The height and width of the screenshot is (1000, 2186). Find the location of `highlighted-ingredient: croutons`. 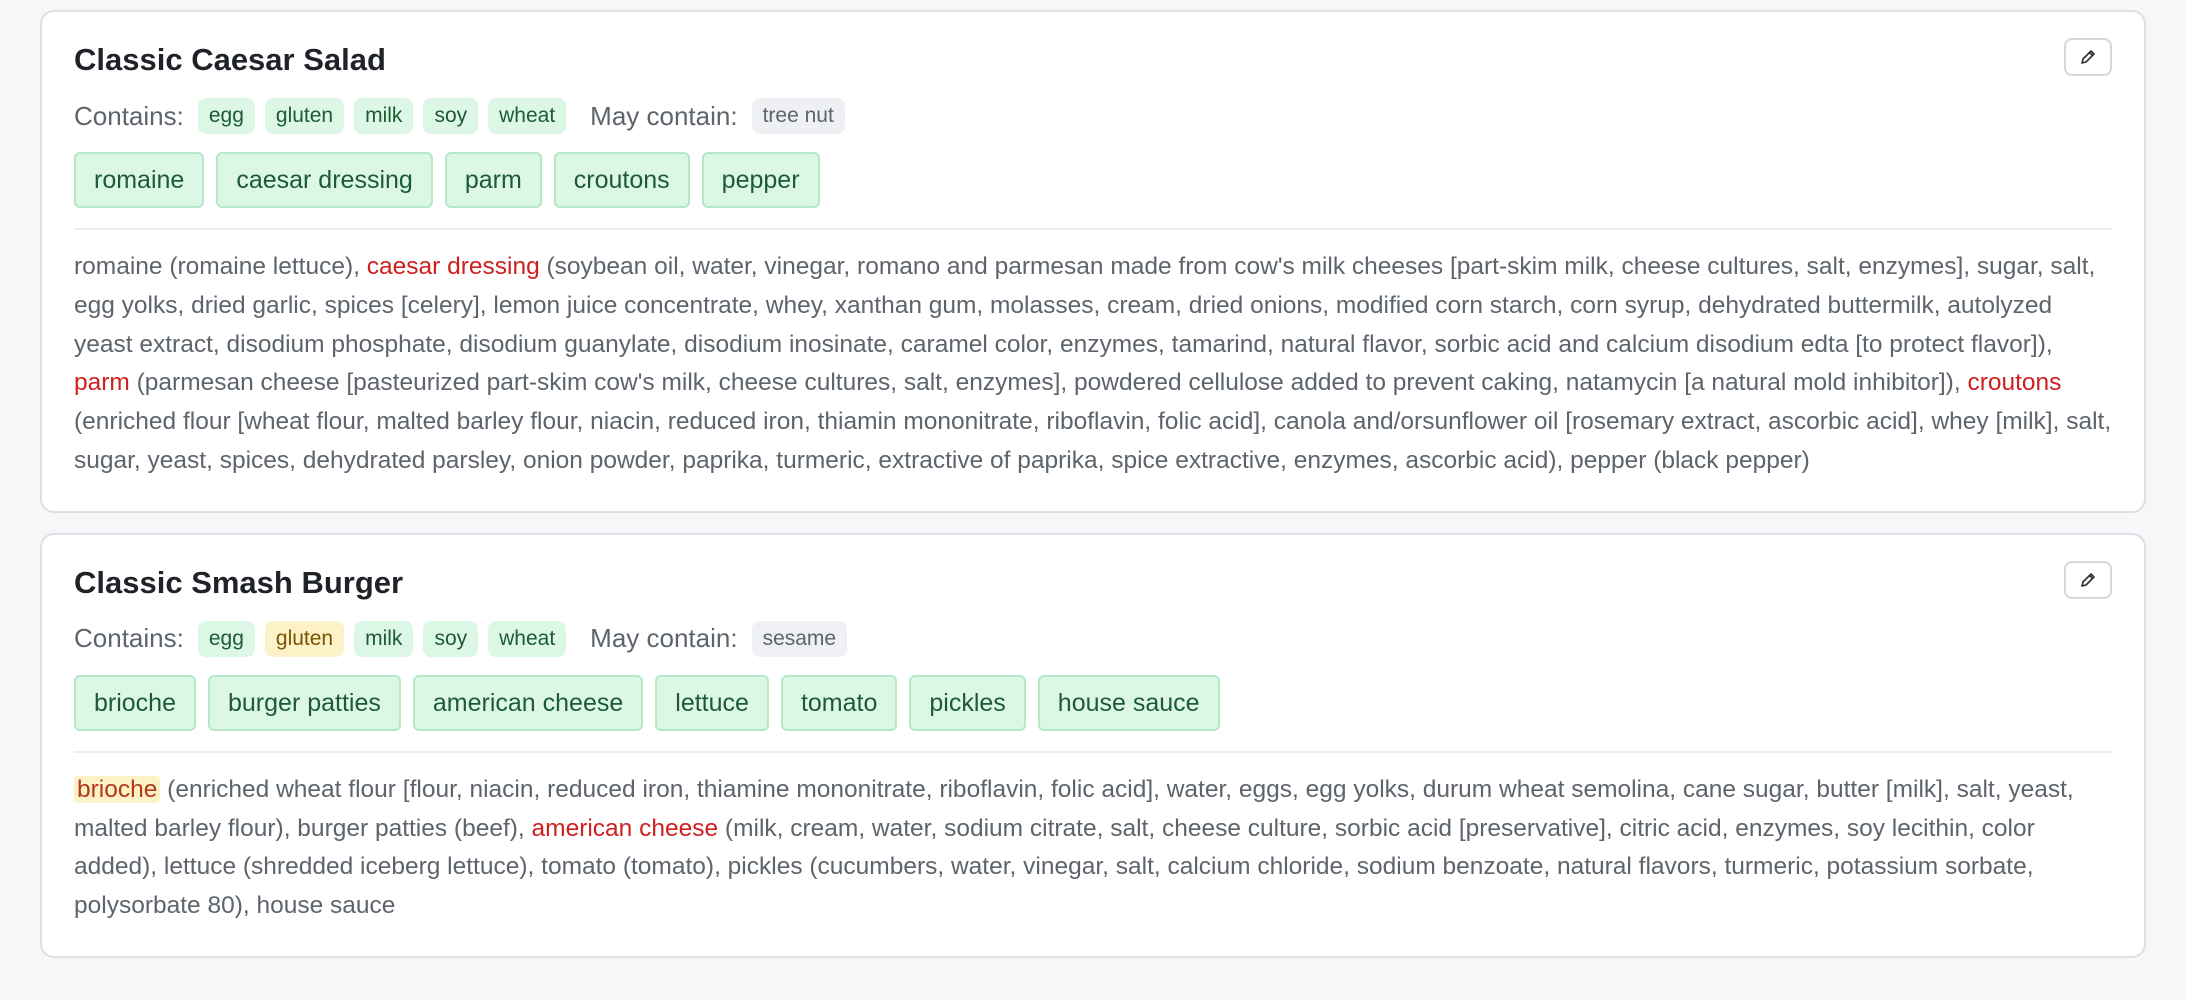

highlighted-ingredient: croutons is located at coordinates (2014, 383).